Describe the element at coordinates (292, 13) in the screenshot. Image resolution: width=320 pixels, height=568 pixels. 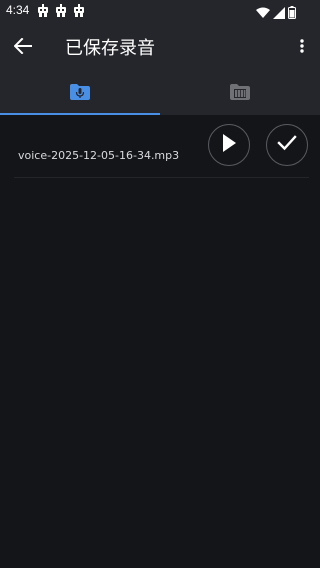
I see `battery-icon` at that location.